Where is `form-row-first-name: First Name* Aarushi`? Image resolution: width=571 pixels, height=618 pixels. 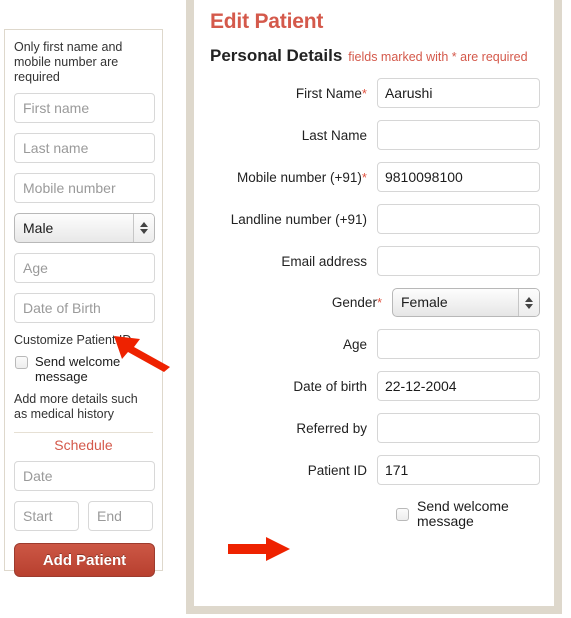 form-row-first-name: First Name* Aarushi is located at coordinates (374, 93).